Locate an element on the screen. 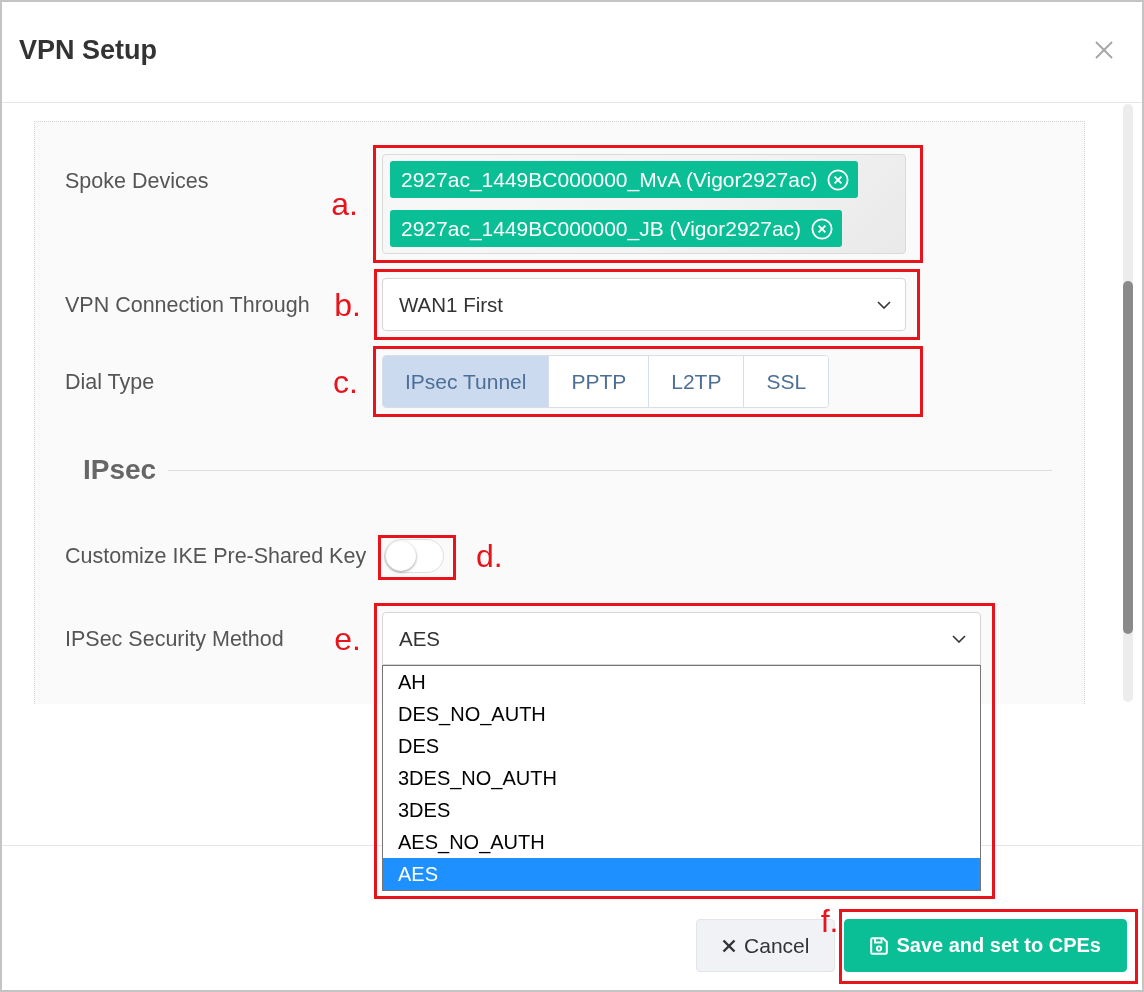  scrollbar-track is located at coordinates (1128, 403).